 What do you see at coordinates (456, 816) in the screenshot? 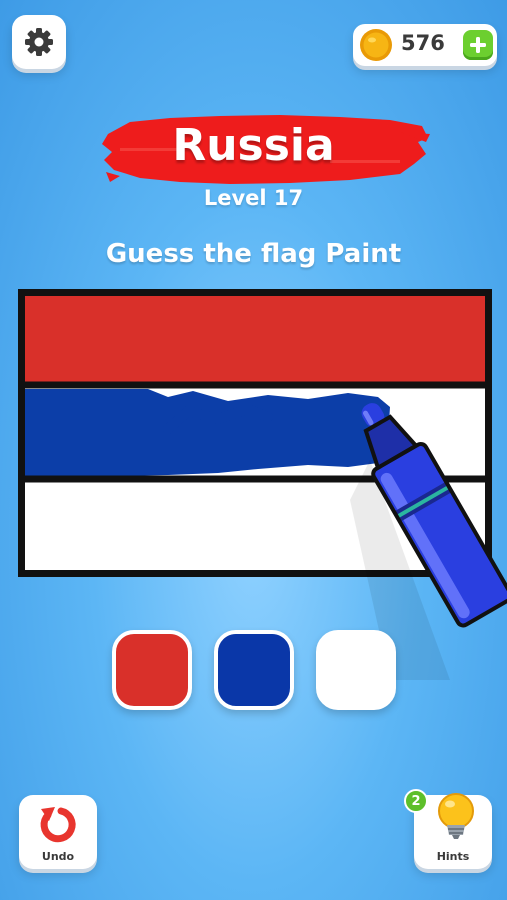
I see `lightbulb-icon` at bounding box center [456, 816].